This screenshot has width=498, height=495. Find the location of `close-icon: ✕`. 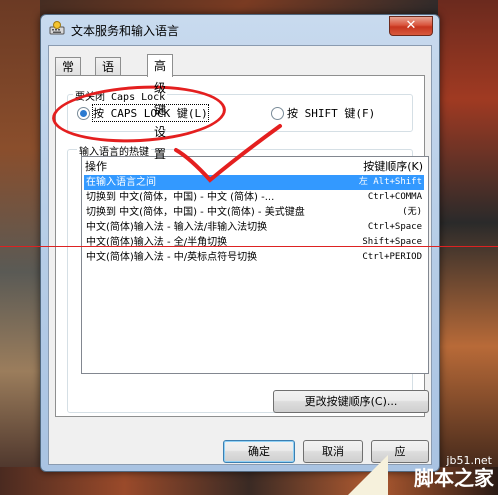

close-icon: ✕ is located at coordinates (411, 25).